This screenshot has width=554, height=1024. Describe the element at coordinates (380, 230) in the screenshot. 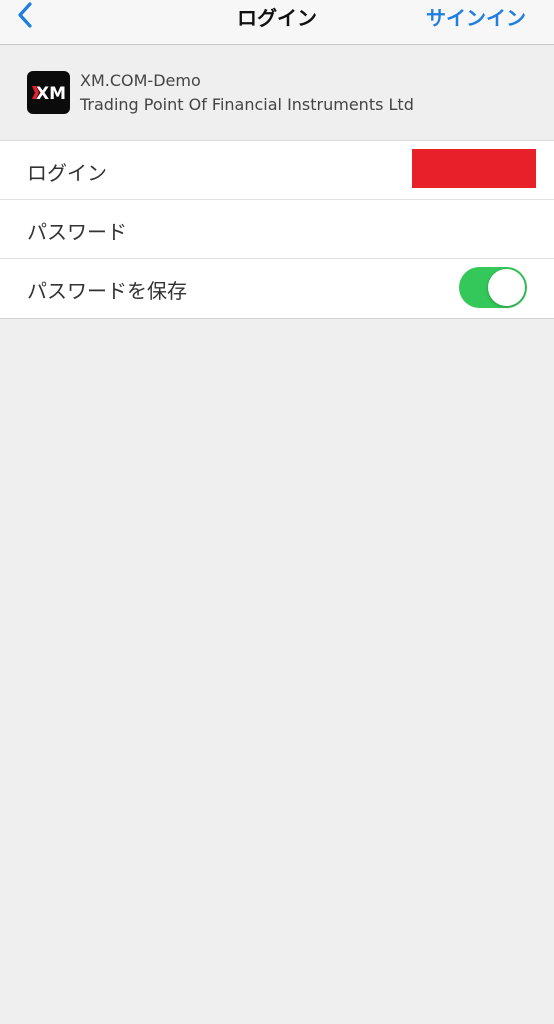

I see `password-field` at that location.